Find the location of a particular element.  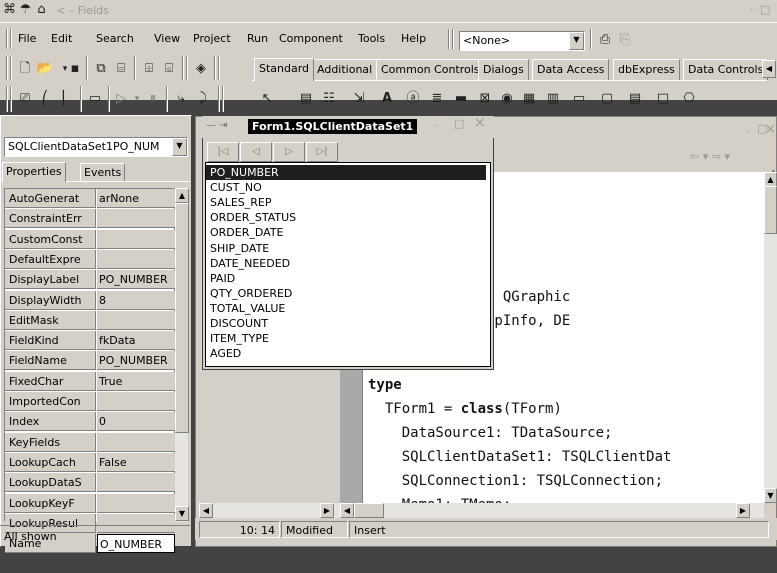

listbox-component-icon: ▦ is located at coordinates (529, 99).